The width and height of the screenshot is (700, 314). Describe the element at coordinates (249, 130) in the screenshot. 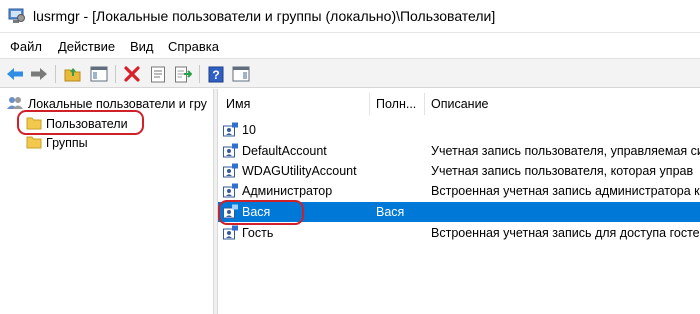

I see `user-name: 10` at that location.